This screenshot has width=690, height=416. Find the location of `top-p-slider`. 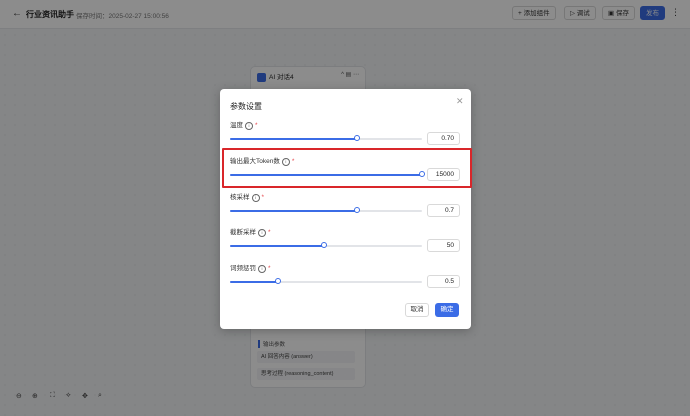

top-p-slider is located at coordinates (326, 210).